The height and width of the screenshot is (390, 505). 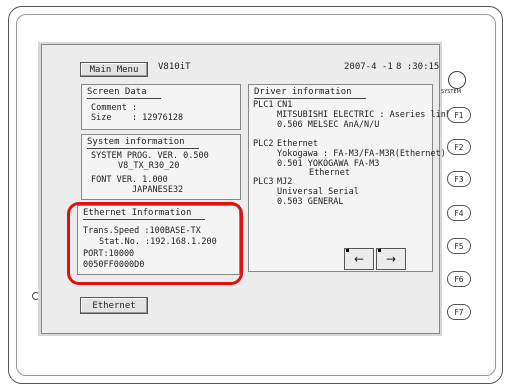 What do you see at coordinates (263, 144) in the screenshot?
I see `plc2-label: PLC2` at bounding box center [263, 144].